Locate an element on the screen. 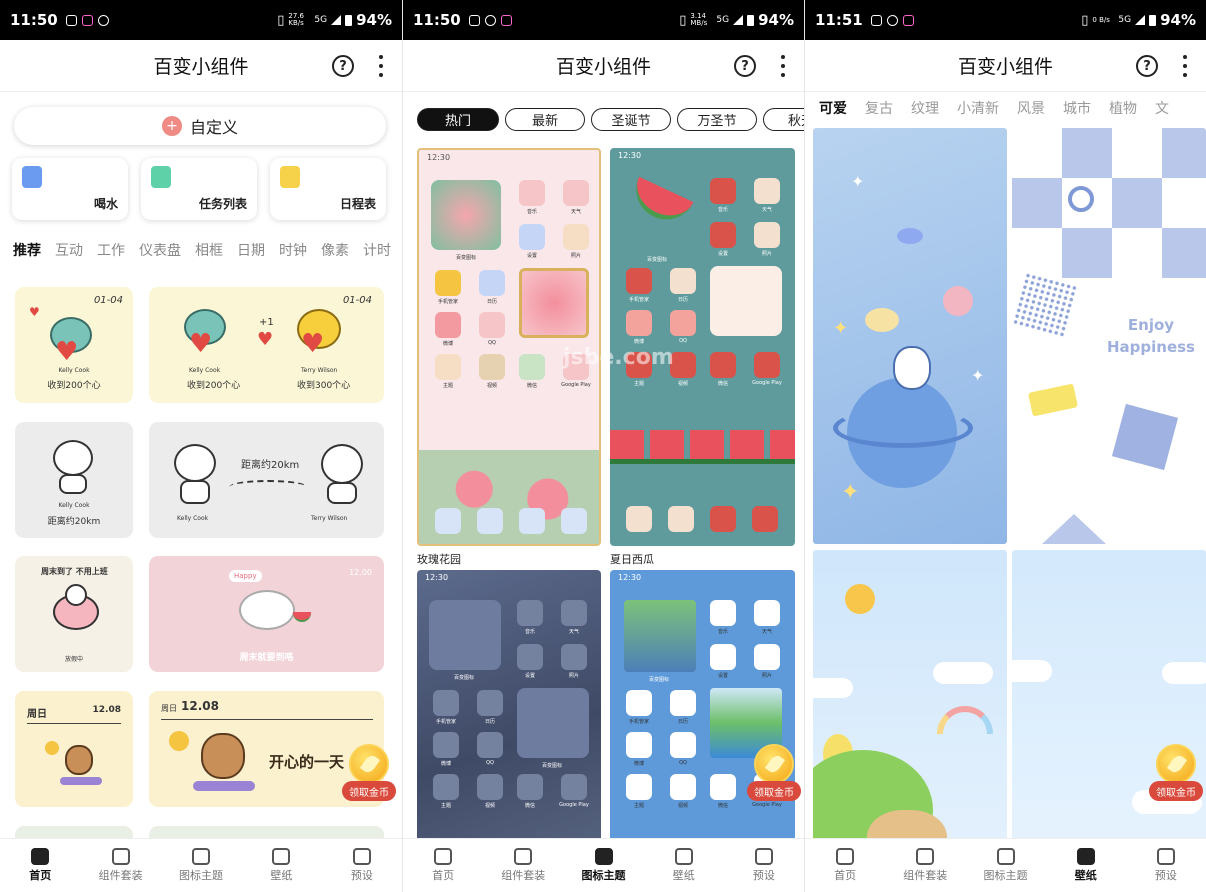 This screenshot has width=1206, height=892. icon-label: 手机管家 is located at coordinates (445, 722).